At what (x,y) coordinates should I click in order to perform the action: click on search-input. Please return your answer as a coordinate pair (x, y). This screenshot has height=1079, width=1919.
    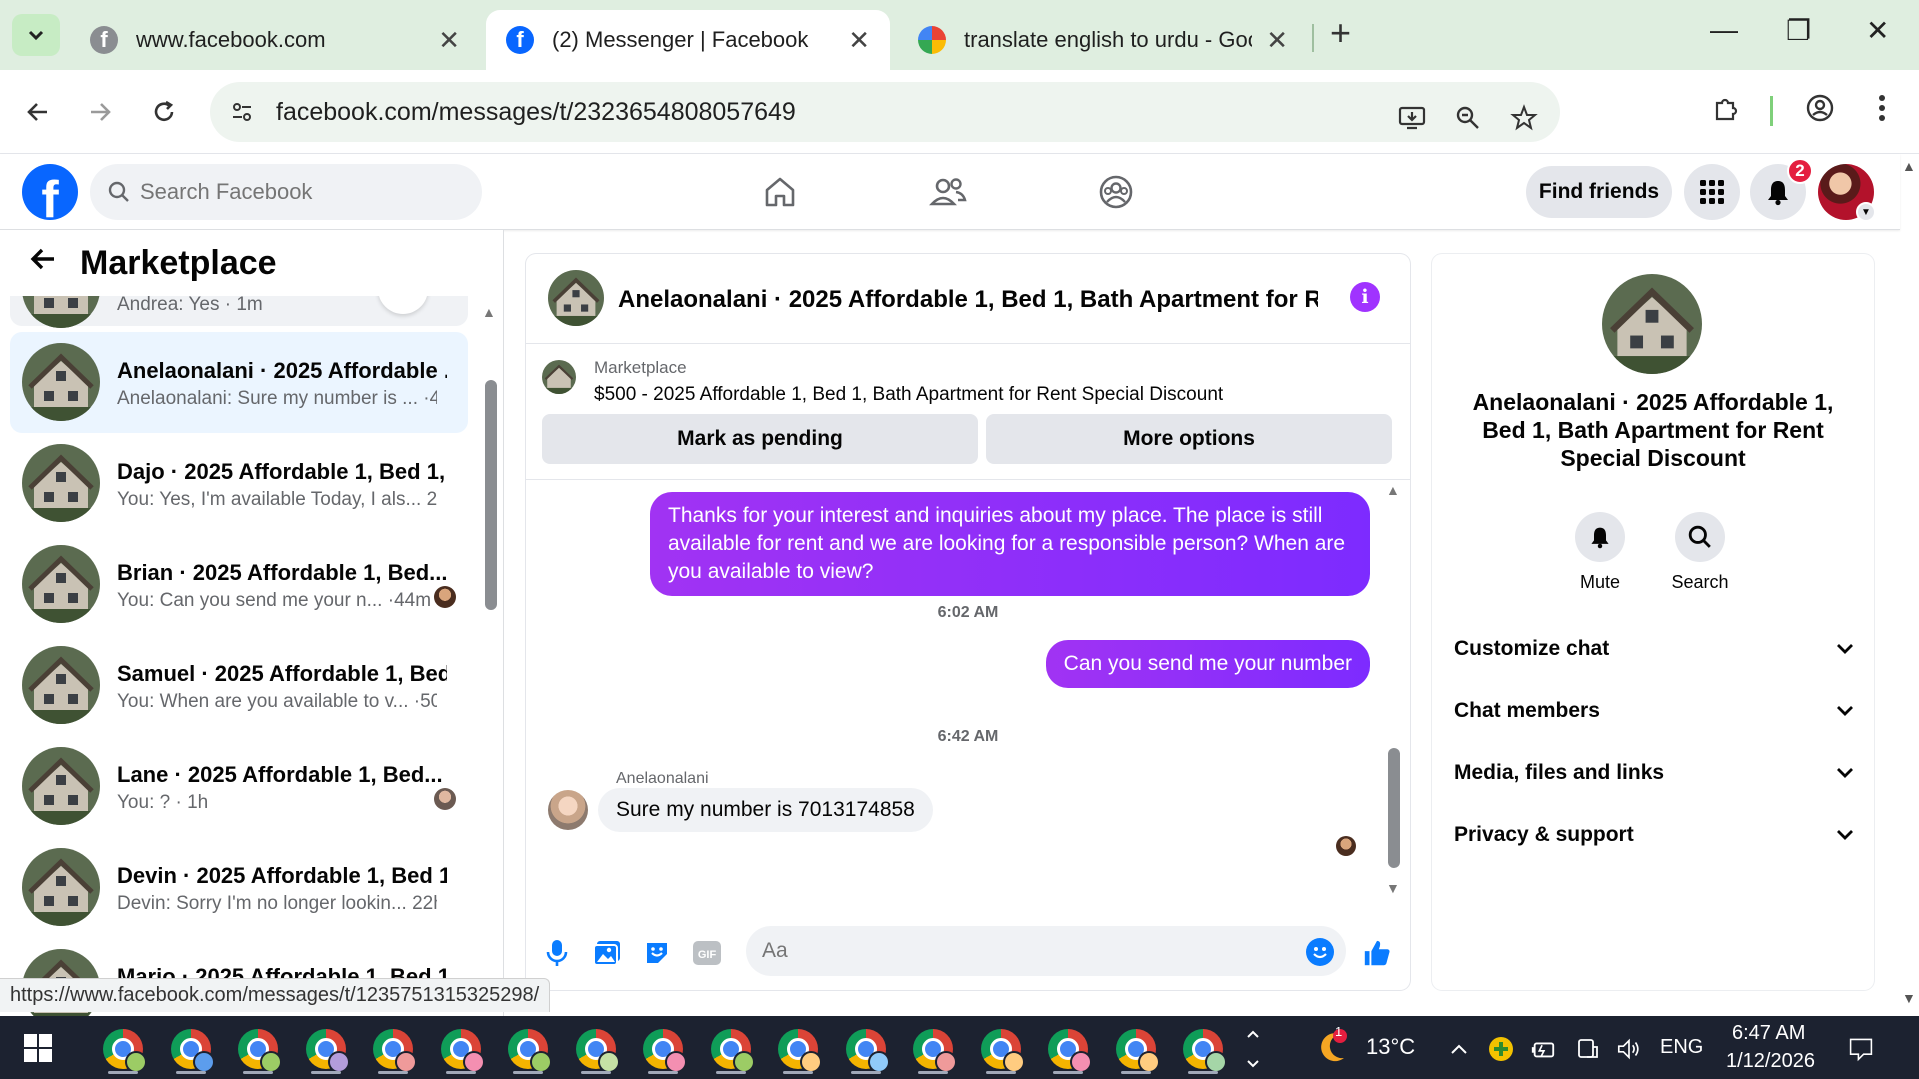
    Looking at the image, I should click on (300, 192).